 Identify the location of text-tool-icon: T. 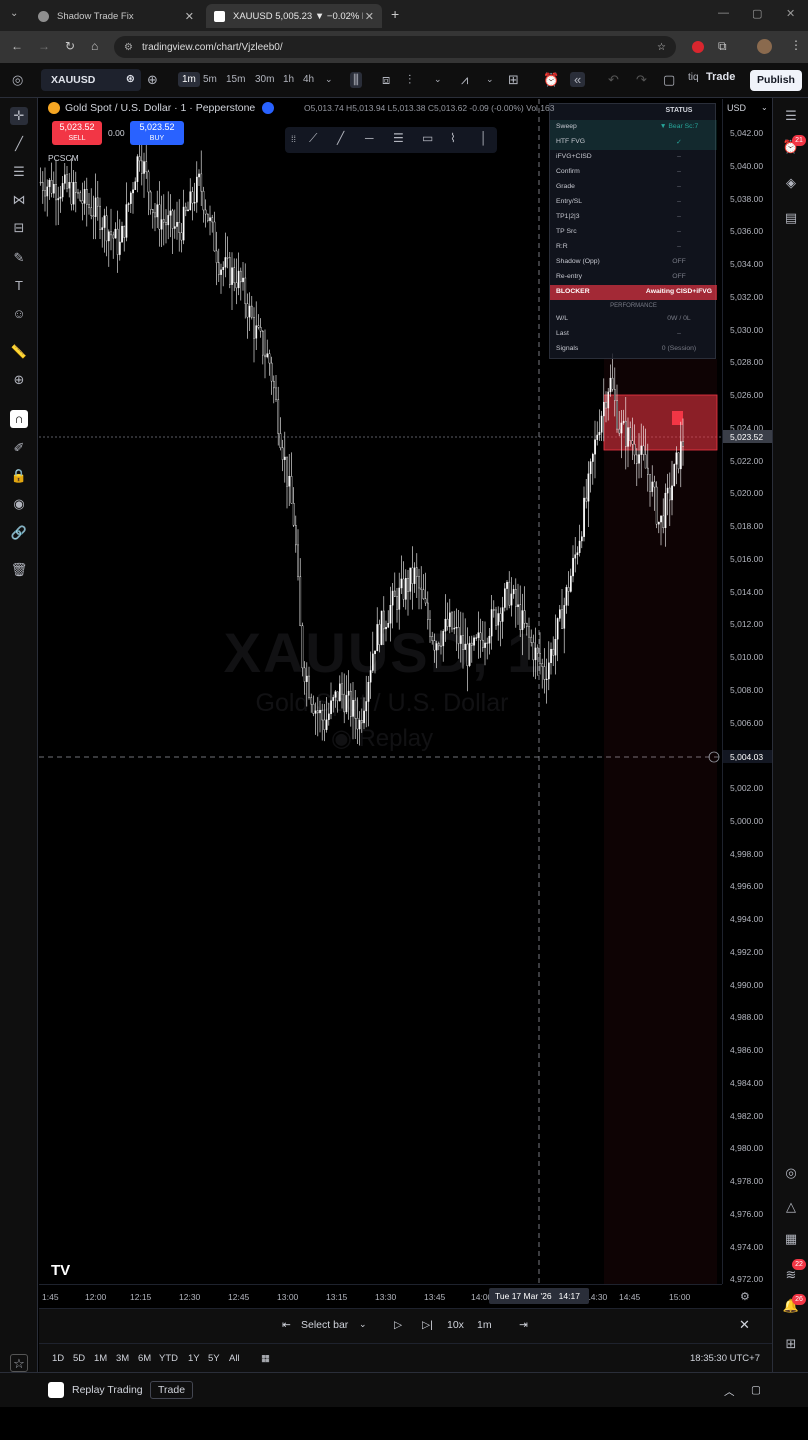
(19, 286).